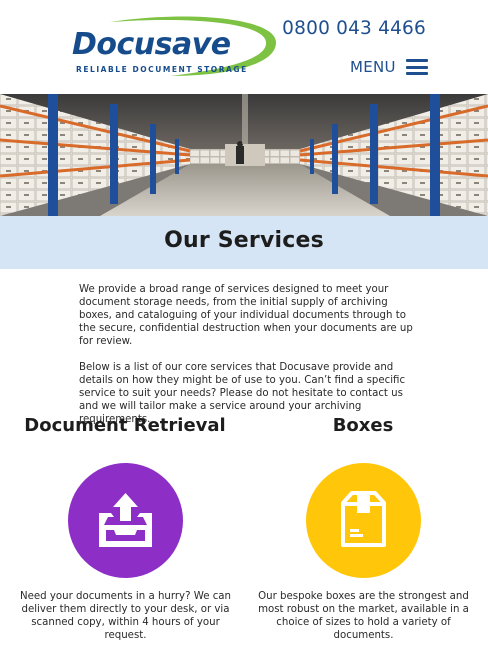 The height and width of the screenshot is (651, 488). What do you see at coordinates (373, 67) in the screenshot?
I see `menu-label: MENU` at bounding box center [373, 67].